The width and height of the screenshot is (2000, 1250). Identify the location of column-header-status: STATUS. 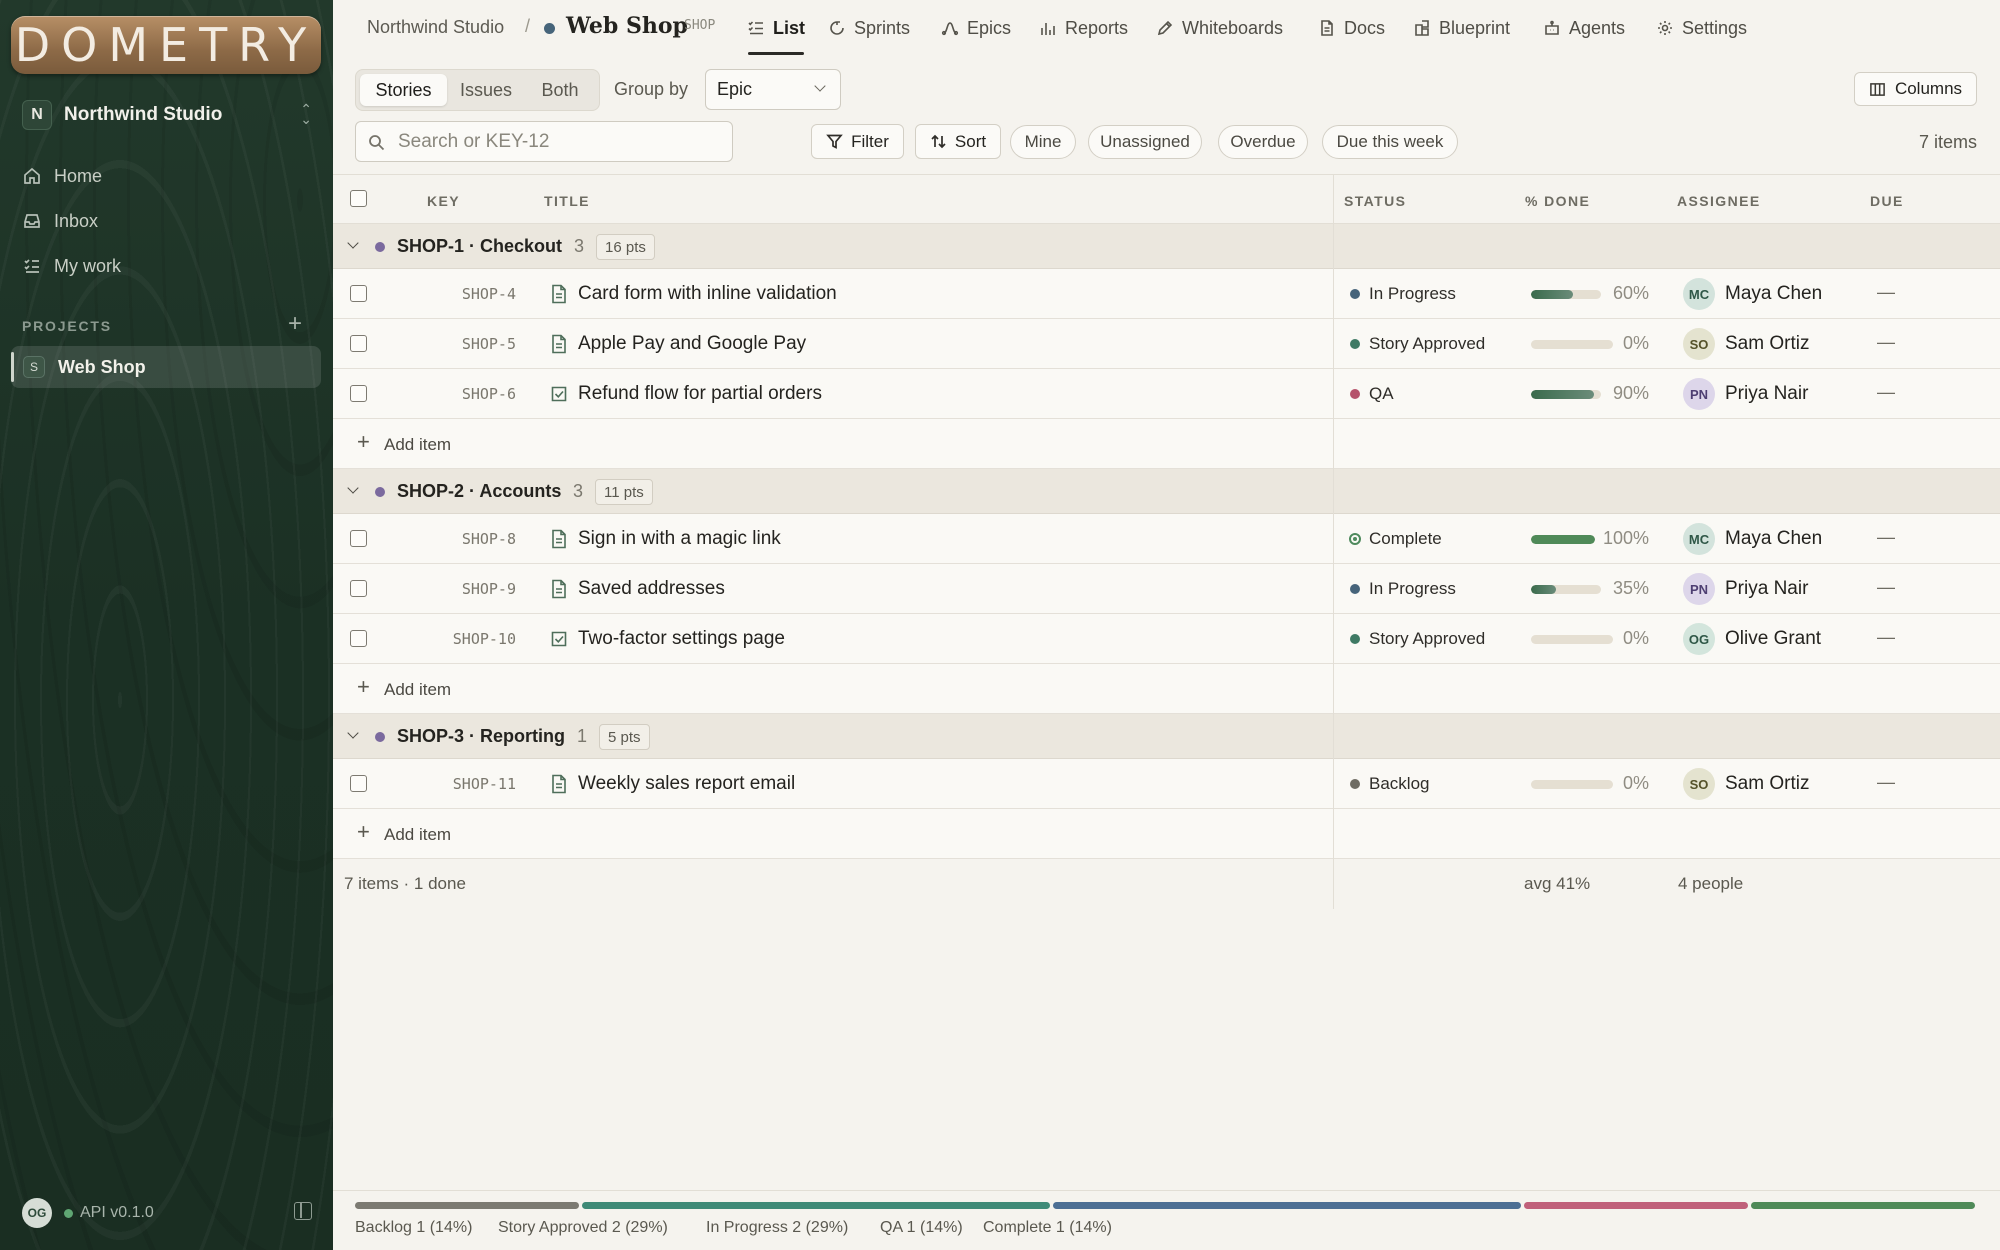
(1375, 201).